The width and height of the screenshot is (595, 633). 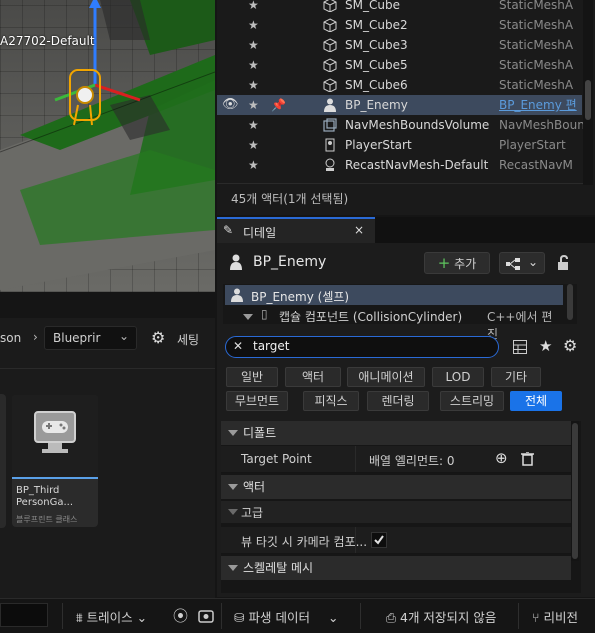 What do you see at coordinates (399, 165) in the screenshot?
I see `outliner-row: ★ RecastNavMesh-Default RecastNavM` at bounding box center [399, 165].